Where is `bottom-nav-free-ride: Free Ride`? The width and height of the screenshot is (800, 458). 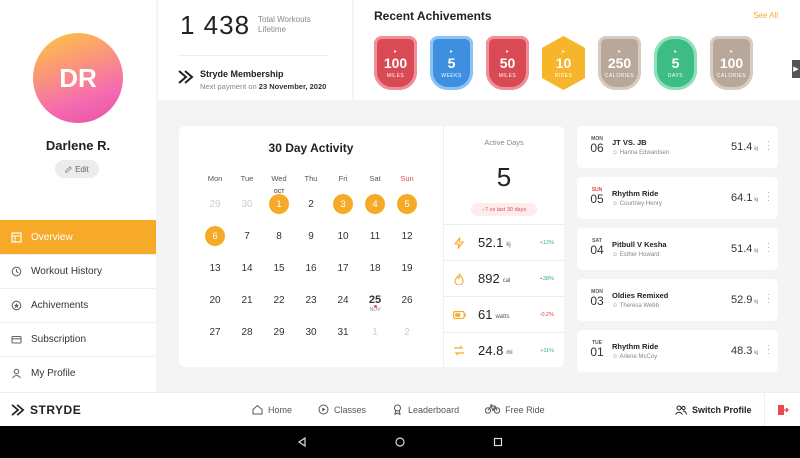
bottom-nav-free-ride: Free Ride is located at coordinates (514, 410).